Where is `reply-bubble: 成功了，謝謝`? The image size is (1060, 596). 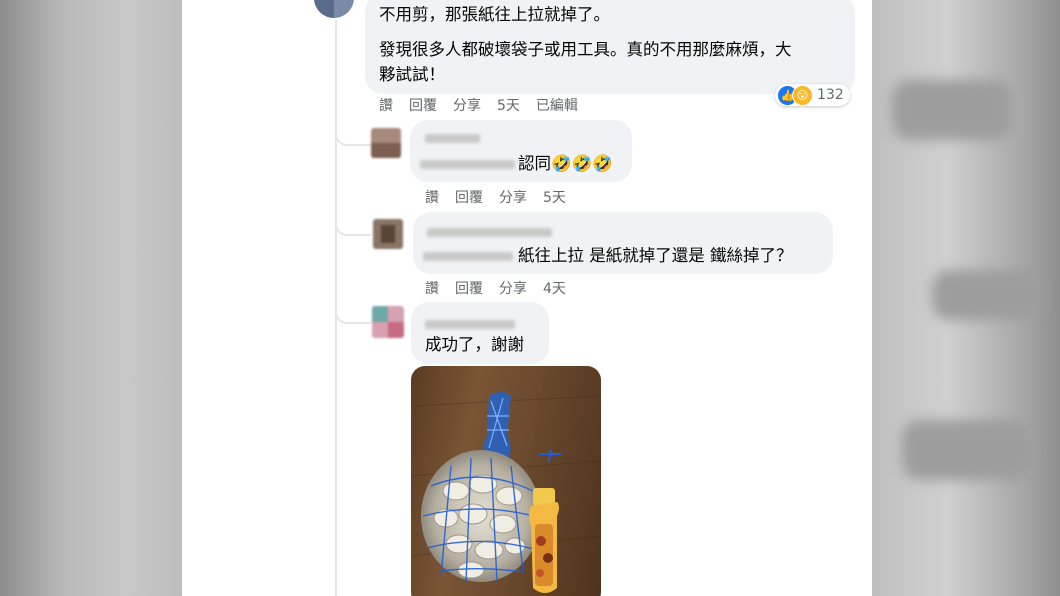 reply-bubble: 成功了，謝謝 is located at coordinates (480, 333).